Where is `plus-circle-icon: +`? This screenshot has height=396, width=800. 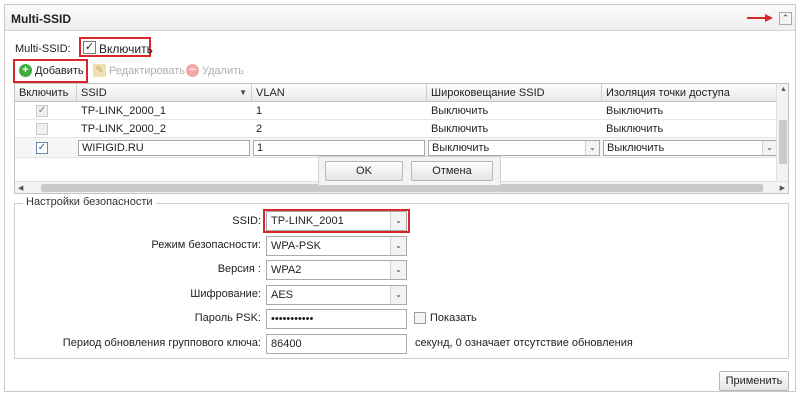
plus-circle-icon: + is located at coordinates (25, 70).